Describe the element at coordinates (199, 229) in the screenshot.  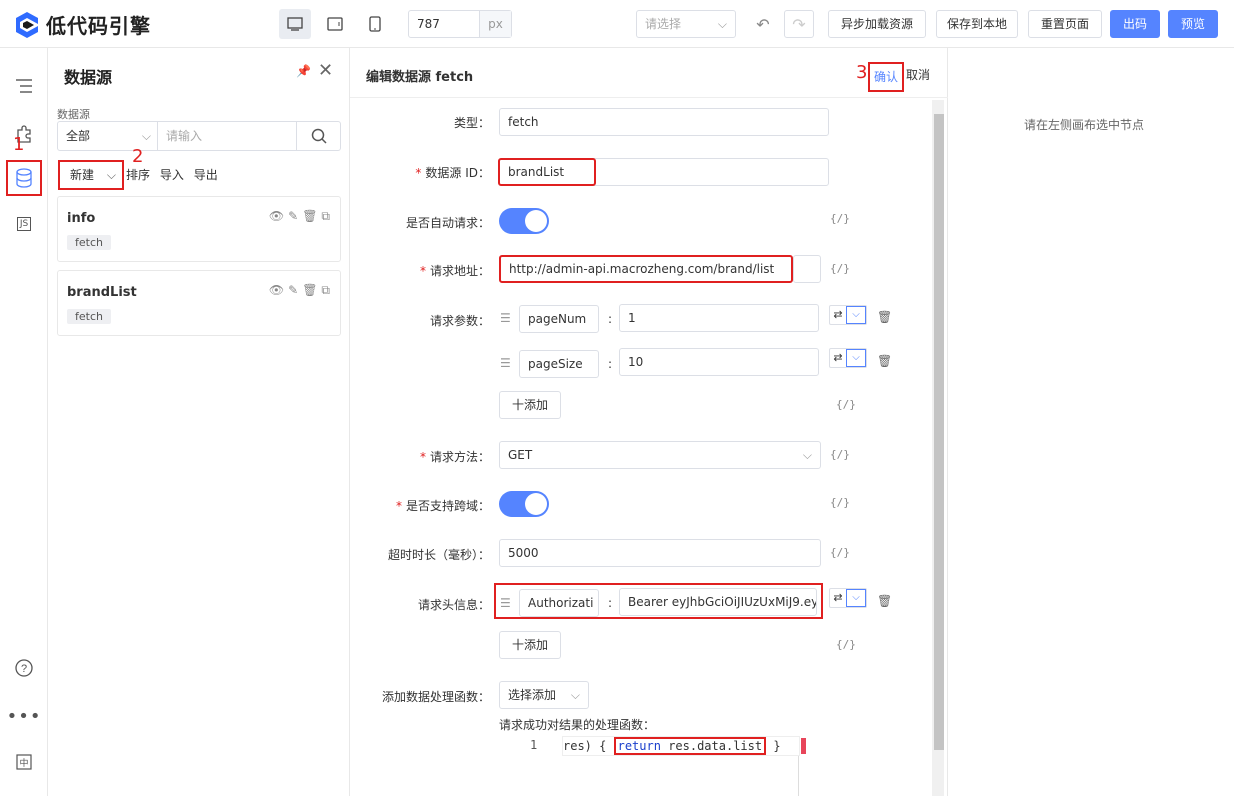
I see `datasource-card-info: info fetch 👁 ✎ 🗑 ⧉` at that location.